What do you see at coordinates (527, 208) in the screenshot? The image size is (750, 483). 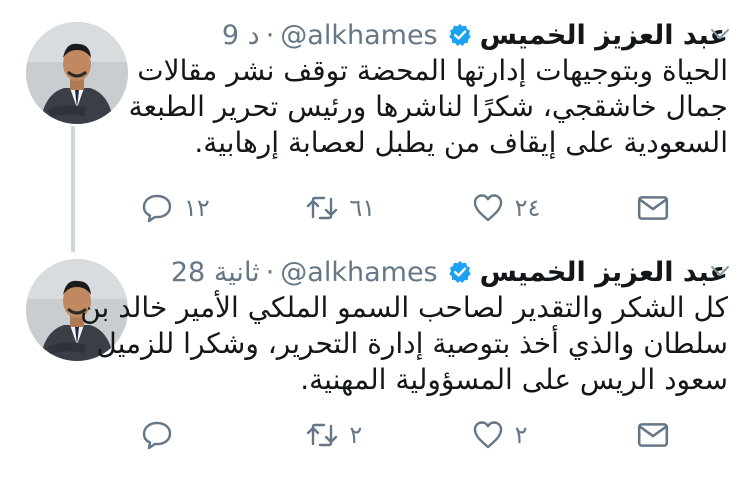 I see `like-count: ٢٤` at bounding box center [527, 208].